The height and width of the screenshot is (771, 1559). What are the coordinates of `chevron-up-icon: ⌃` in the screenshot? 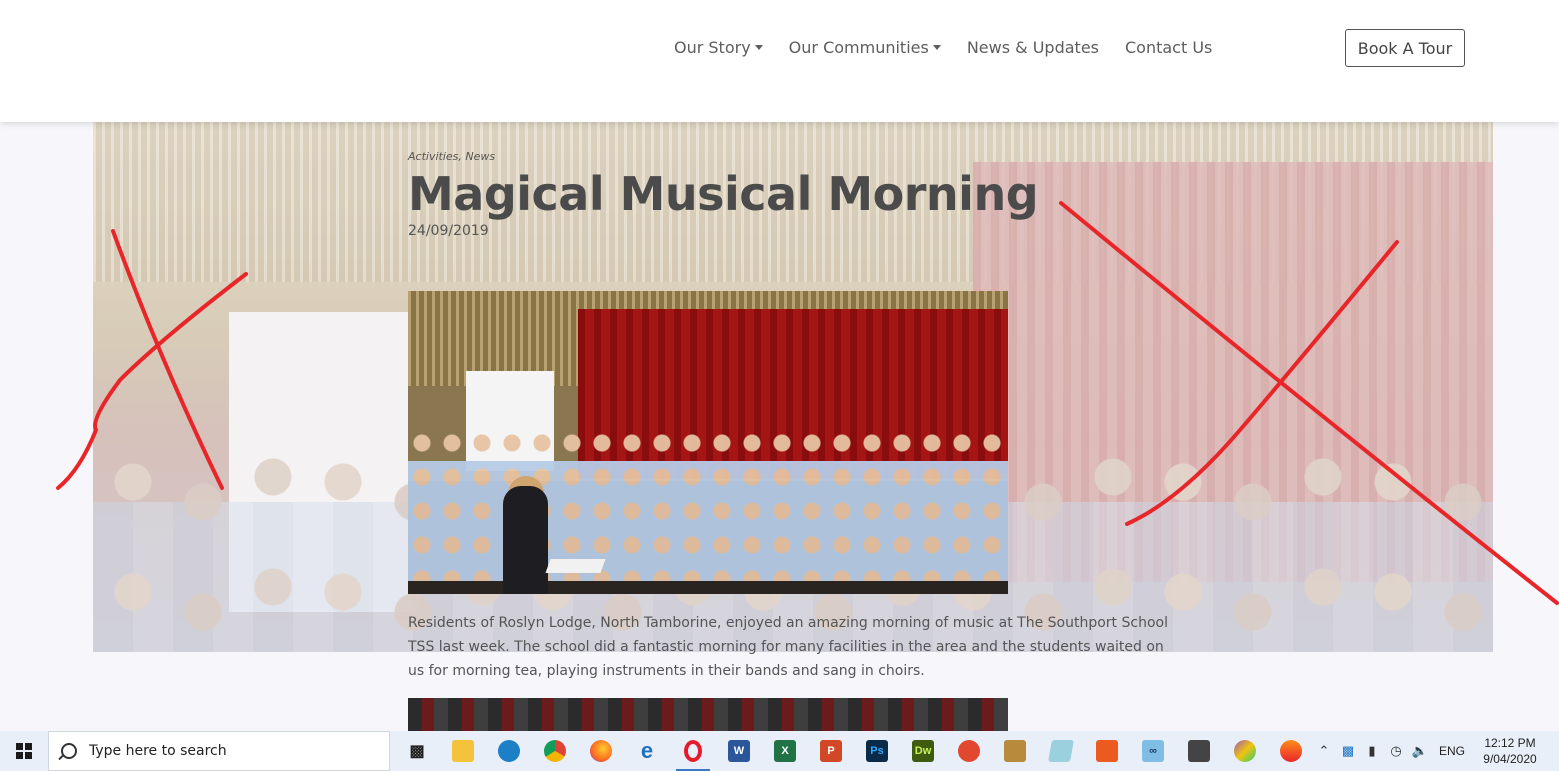 It's located at (1324, 751).